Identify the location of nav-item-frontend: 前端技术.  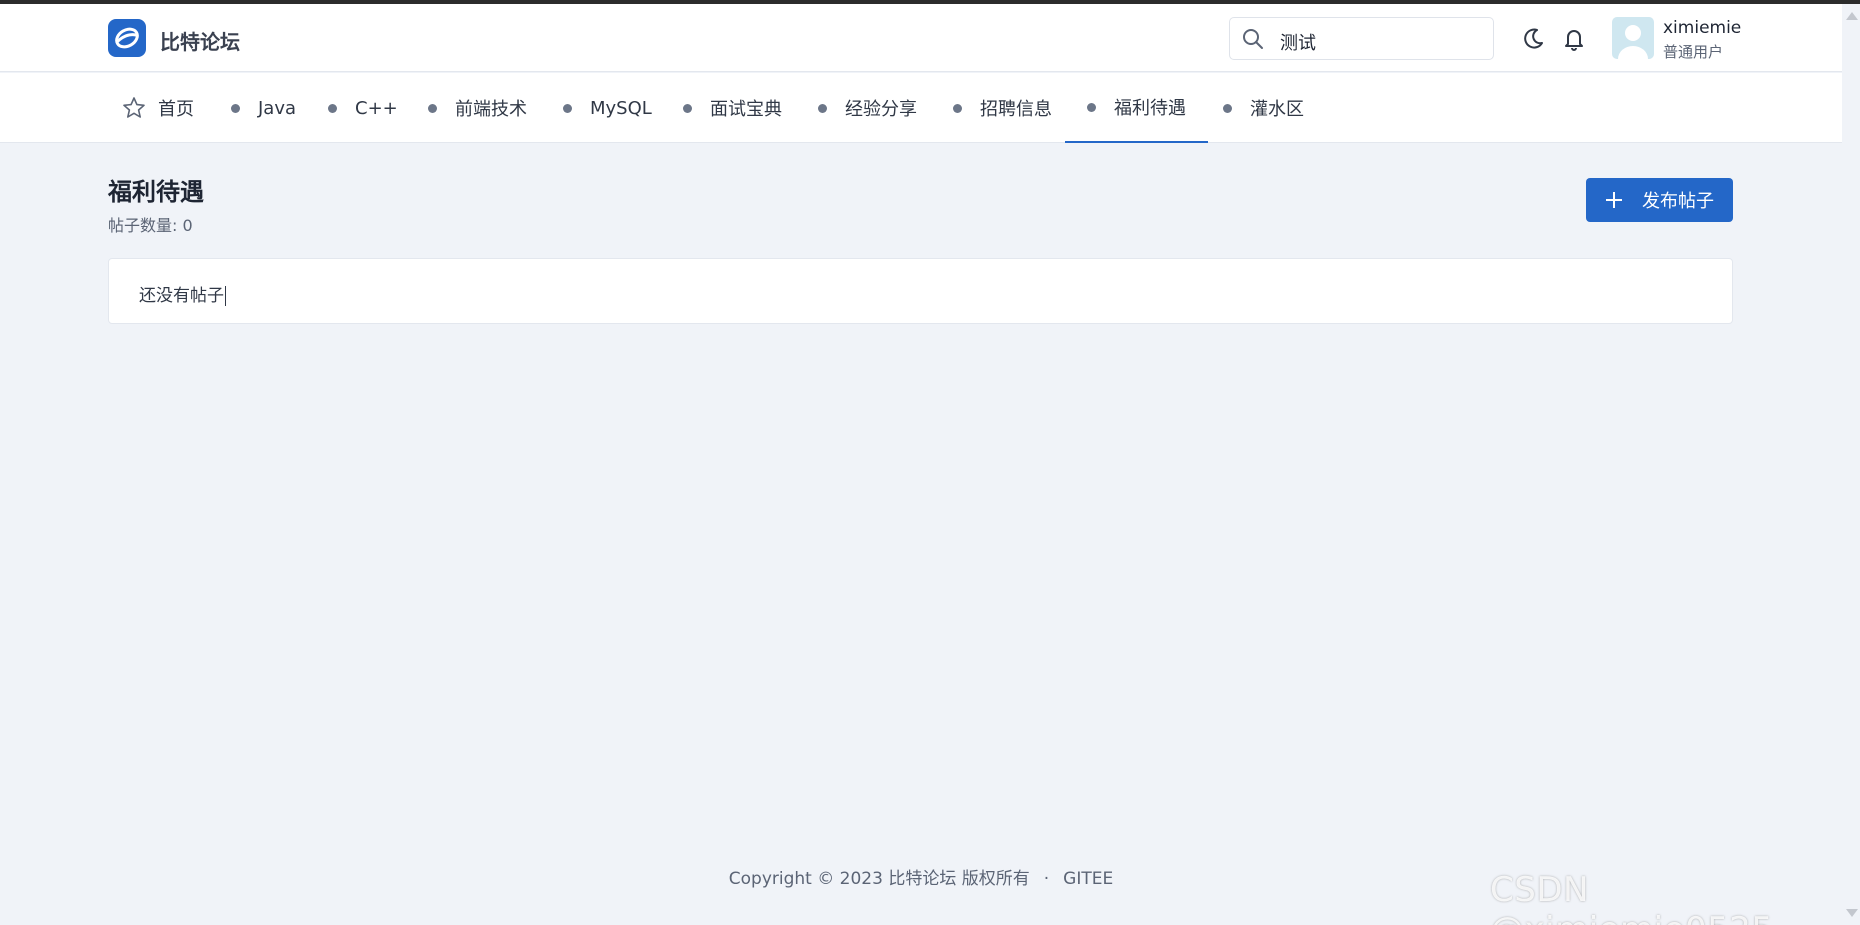
(477, 108).